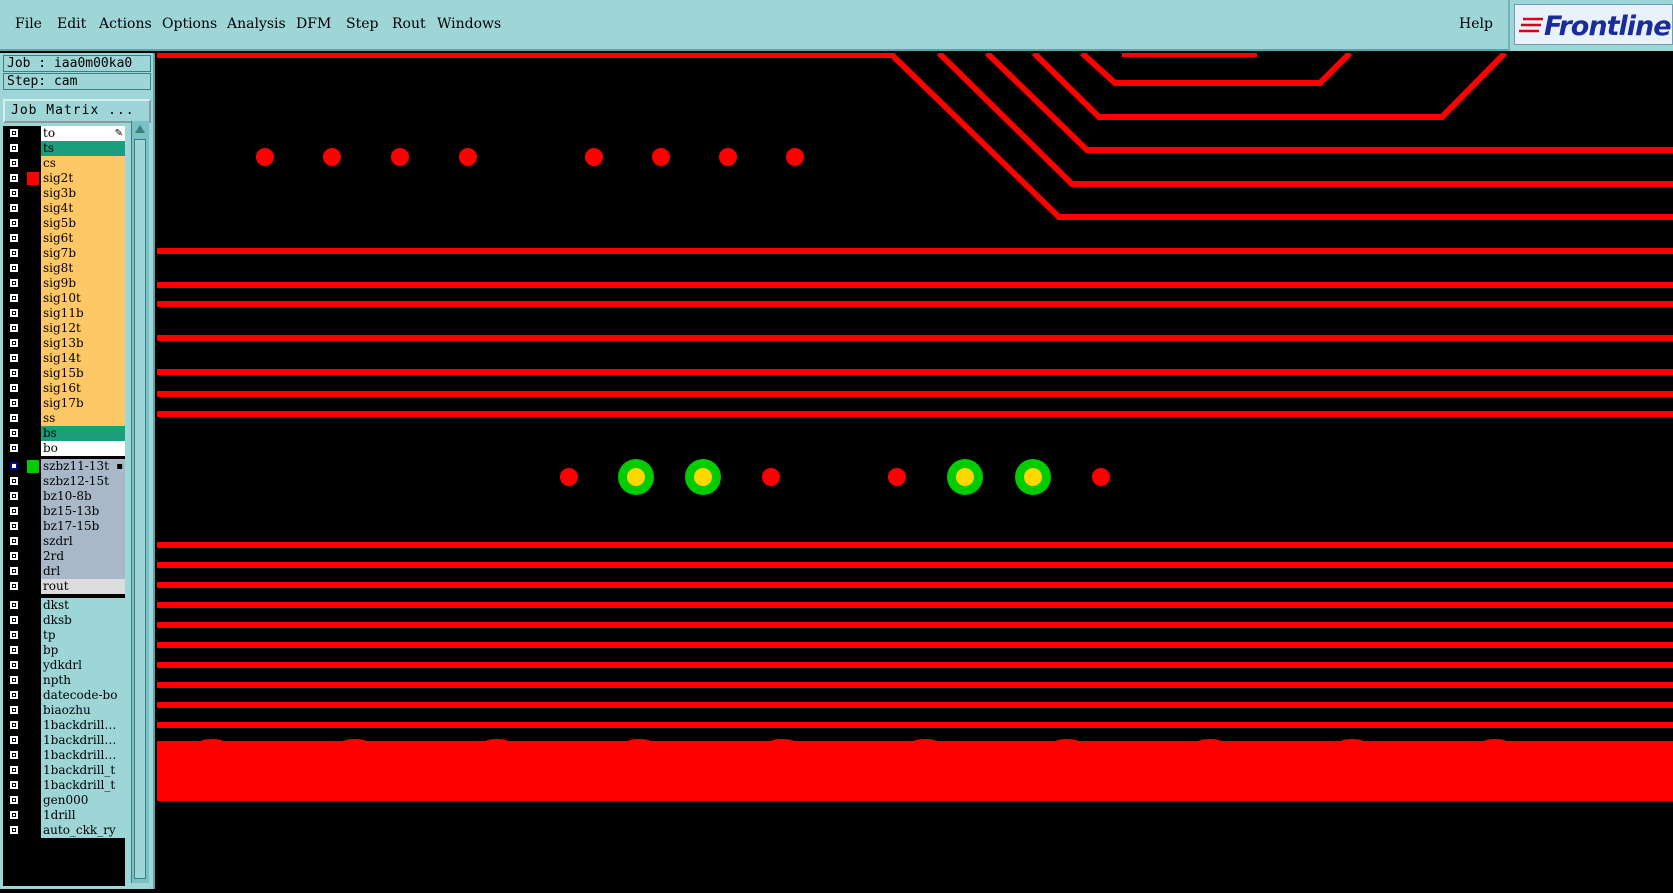  I want to click on layer-name: bs, so click(83, 433).